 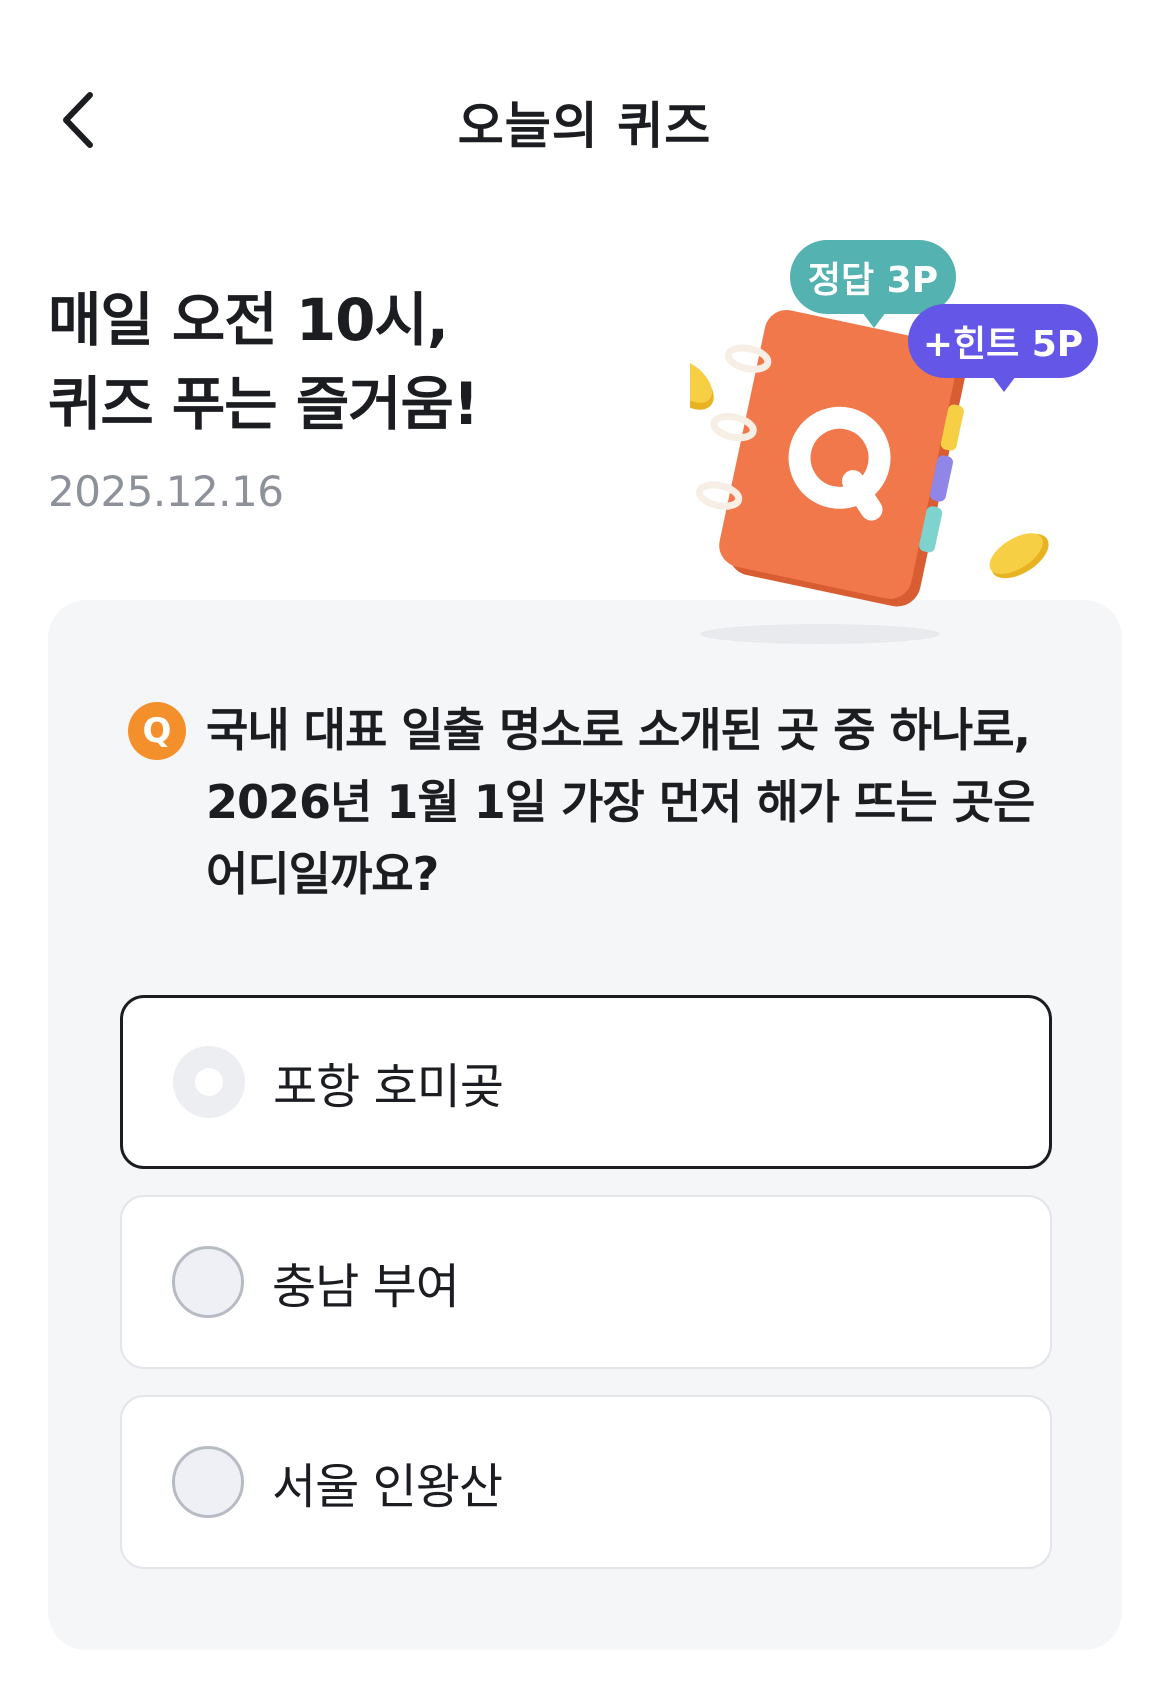 What do you see at coordinates (820, 634) in the screenshot?
I see `notebook-shadow` at bounding box center [820, 634].